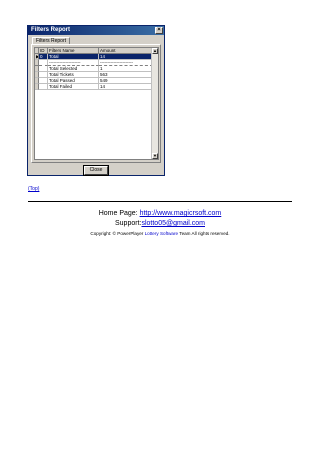 Image resolution: width=320 pixels, height=453 pixels. I want to click on cell-amount: 14, so click(126, 87).